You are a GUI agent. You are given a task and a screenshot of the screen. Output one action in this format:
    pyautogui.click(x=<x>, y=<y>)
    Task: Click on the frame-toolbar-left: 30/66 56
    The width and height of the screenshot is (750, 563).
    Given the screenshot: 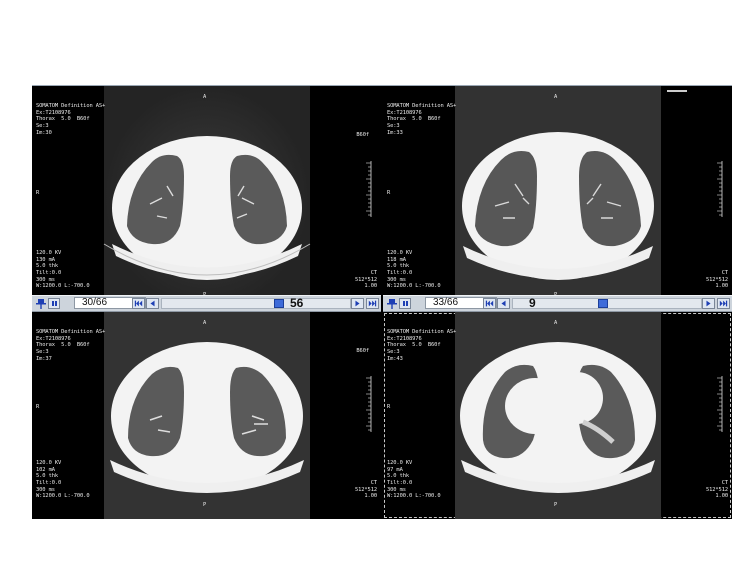 What is the action you would take?
    pyautogui.click(x=206, y=303)
    